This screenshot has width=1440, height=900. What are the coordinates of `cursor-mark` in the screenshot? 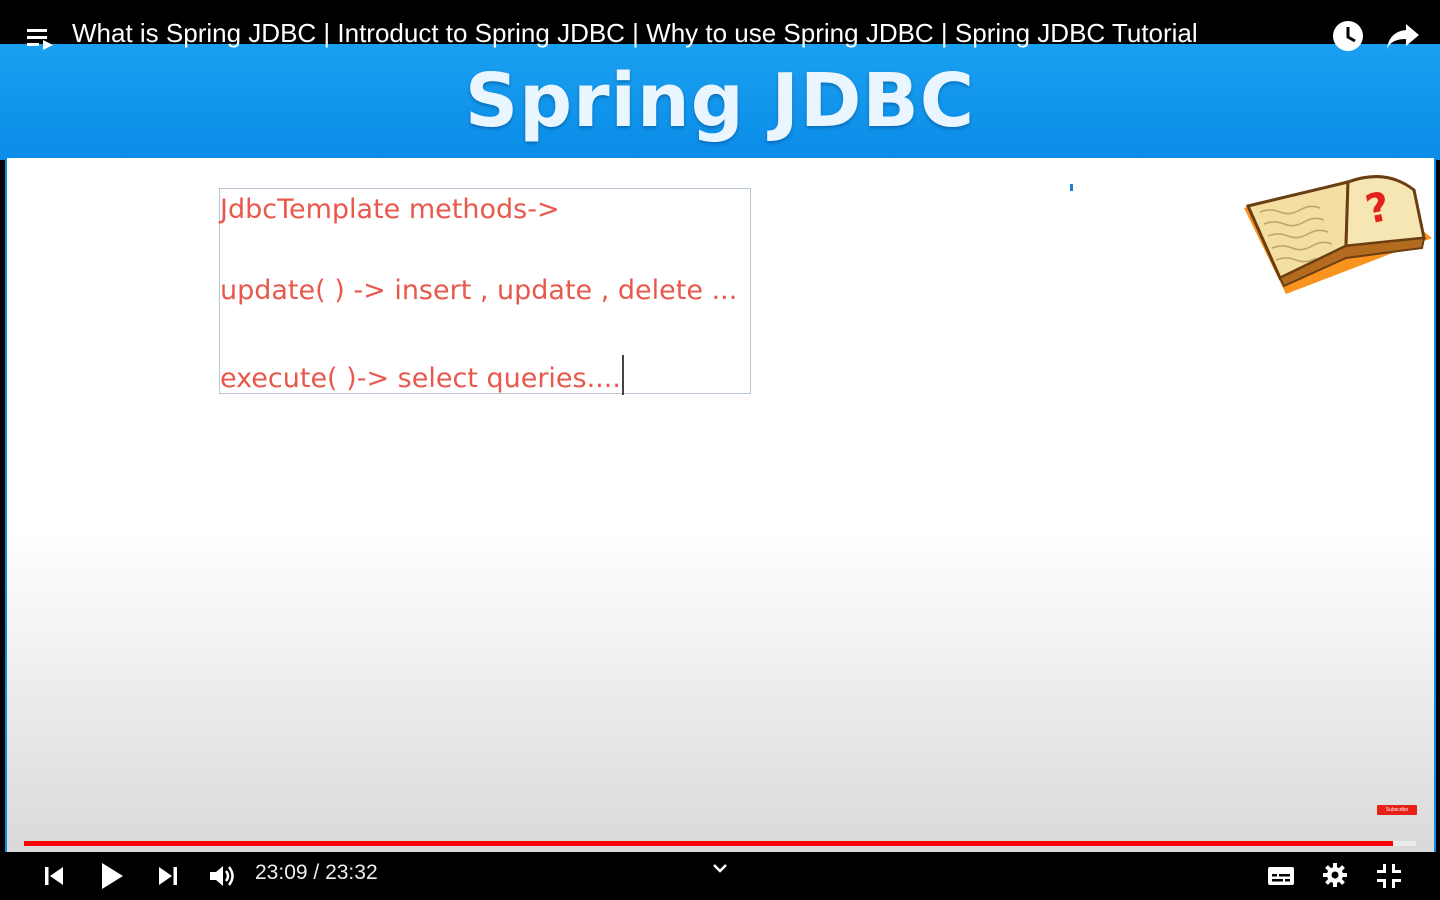 It's located at (1071, 187).